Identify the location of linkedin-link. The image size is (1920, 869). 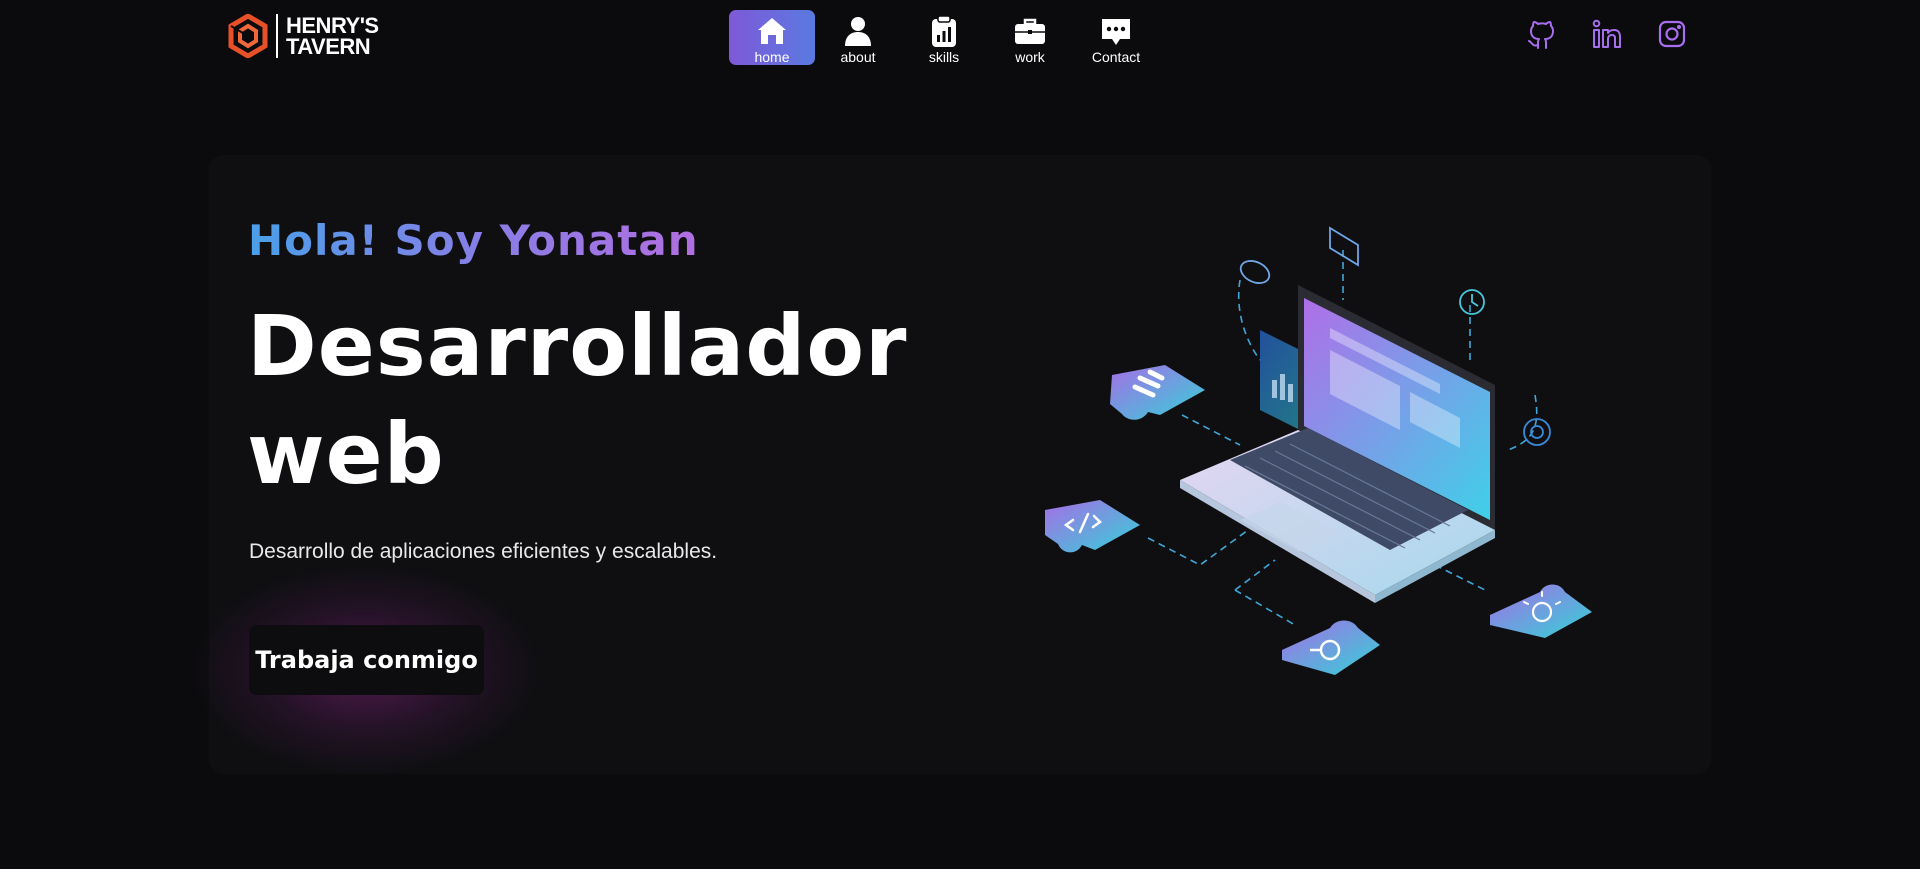
(1607, 34).